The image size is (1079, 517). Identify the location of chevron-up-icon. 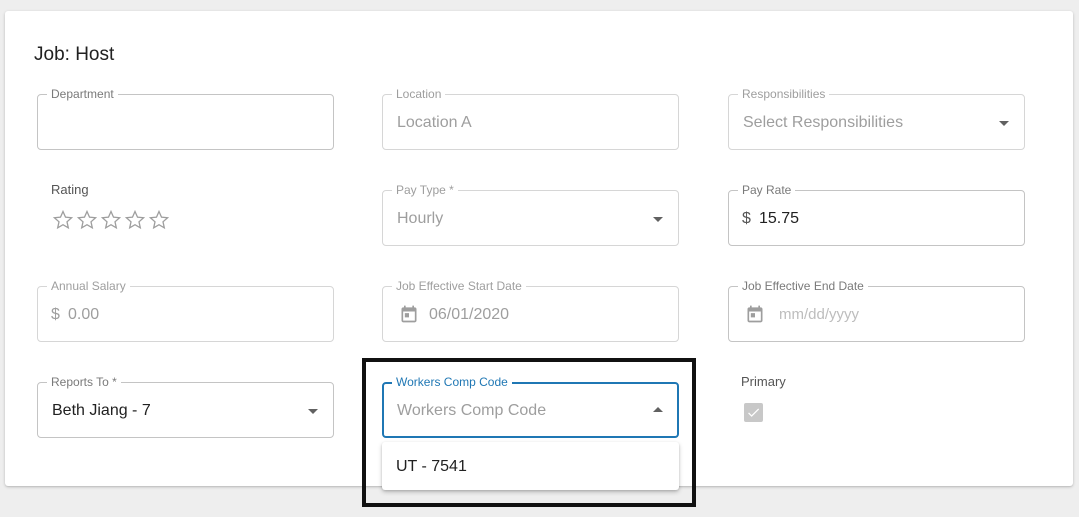
(658, 409).